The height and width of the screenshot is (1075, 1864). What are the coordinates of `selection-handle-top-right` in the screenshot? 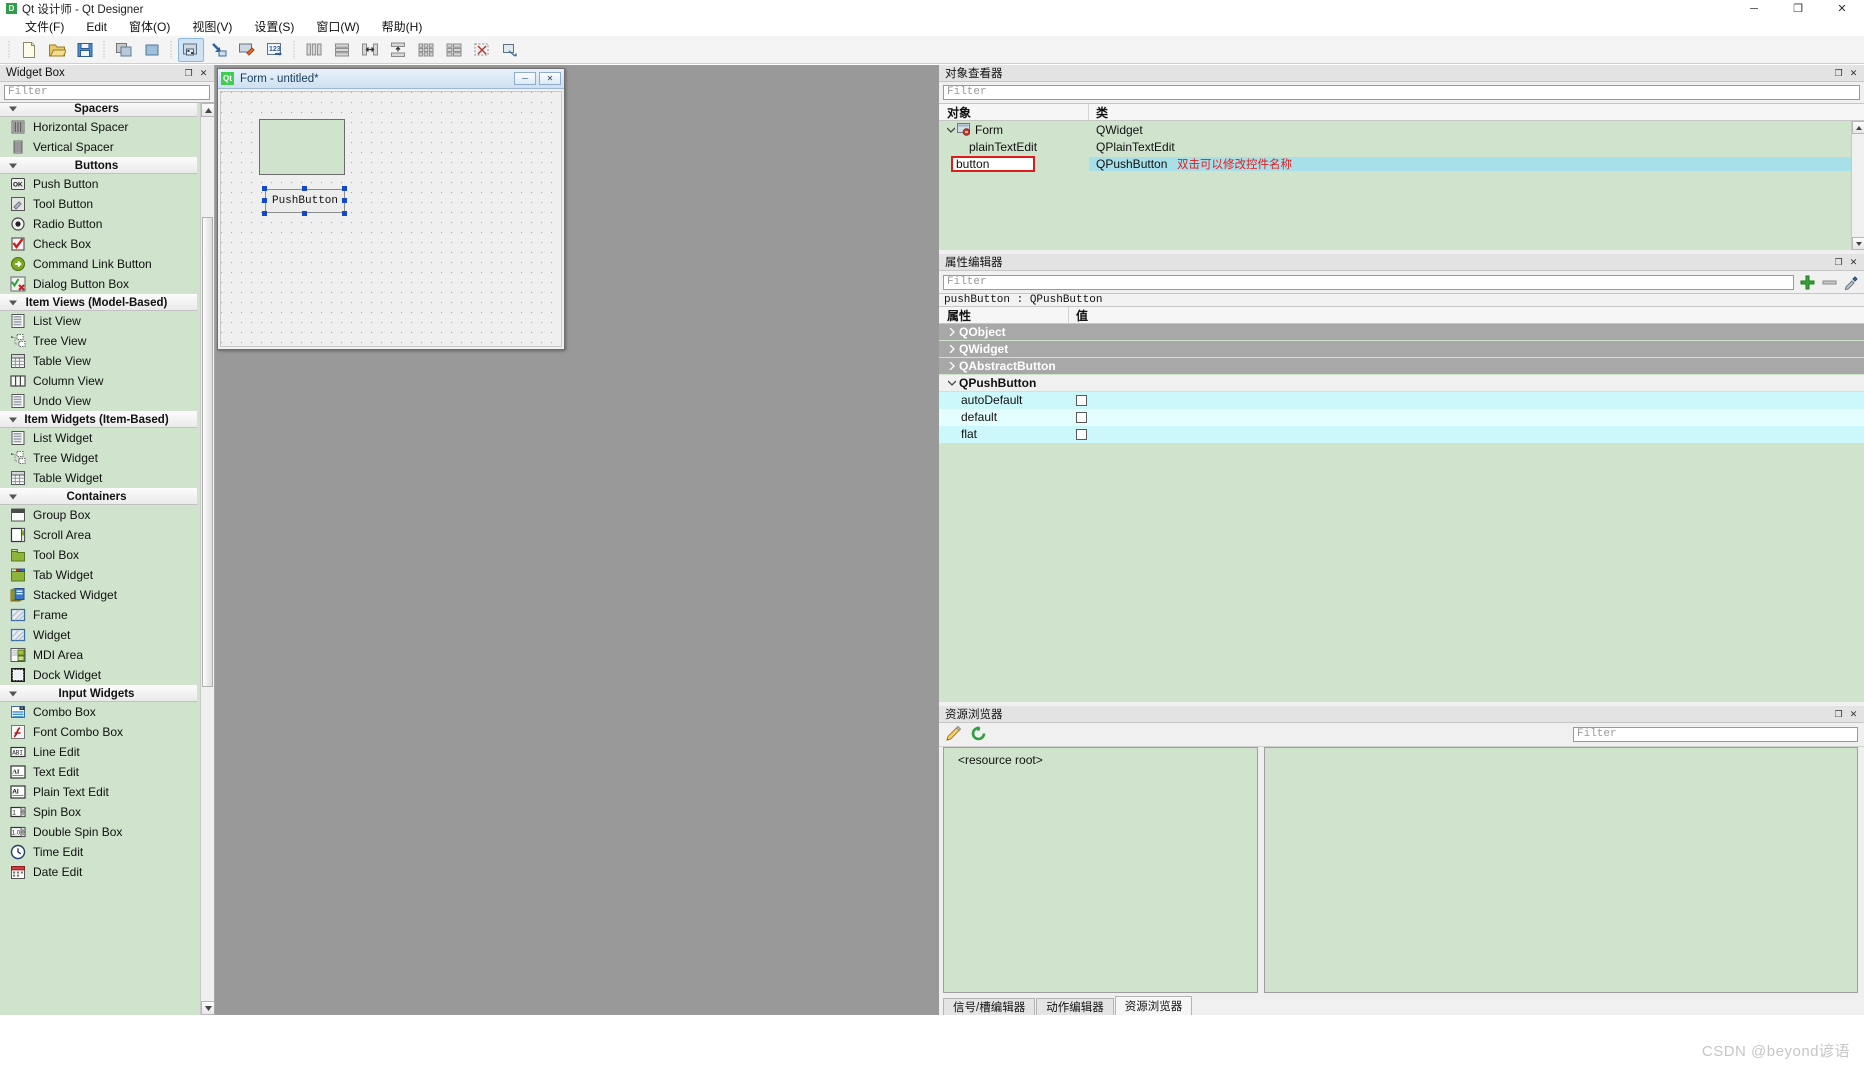 It's located at (344, 188).